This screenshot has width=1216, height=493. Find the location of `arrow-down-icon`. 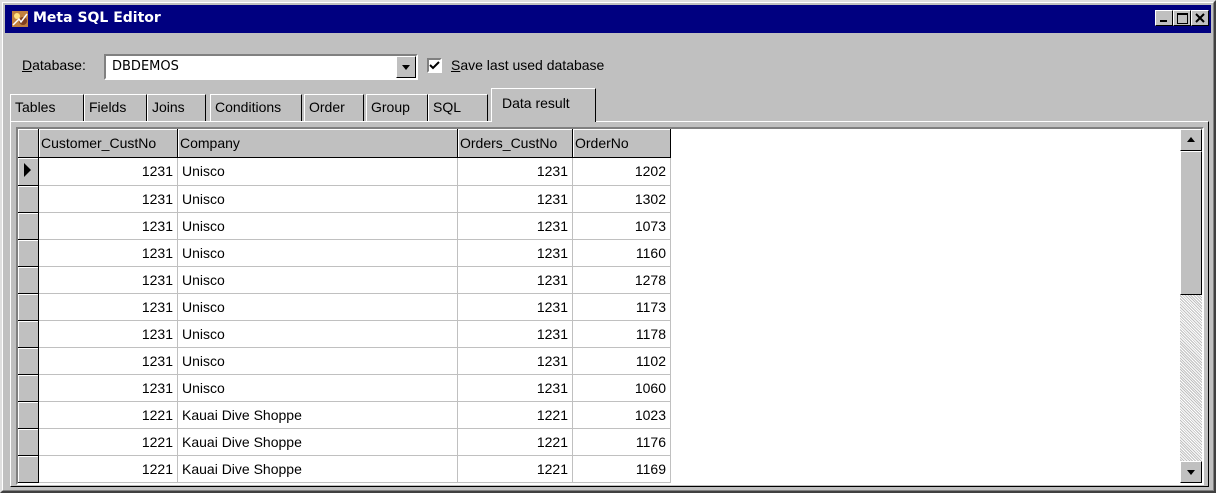

arrow-down-icon is located at coordinates (1191, 472).